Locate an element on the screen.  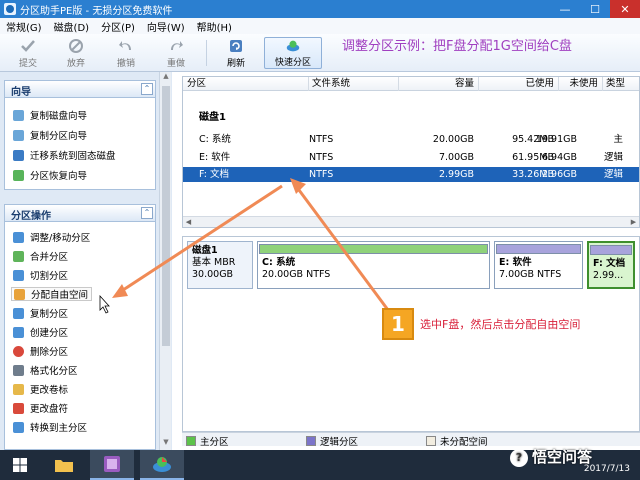
folder-icon is located at coordinates (64, 466).